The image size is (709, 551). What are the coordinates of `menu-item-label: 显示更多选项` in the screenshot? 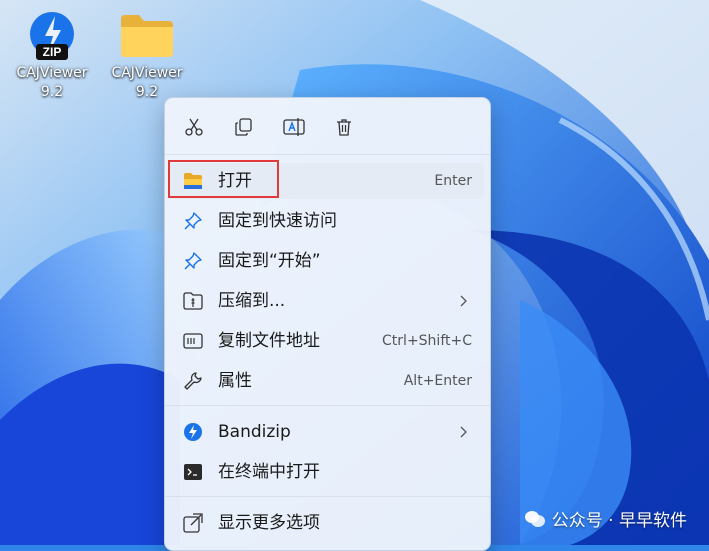 It's located at (269, 523).